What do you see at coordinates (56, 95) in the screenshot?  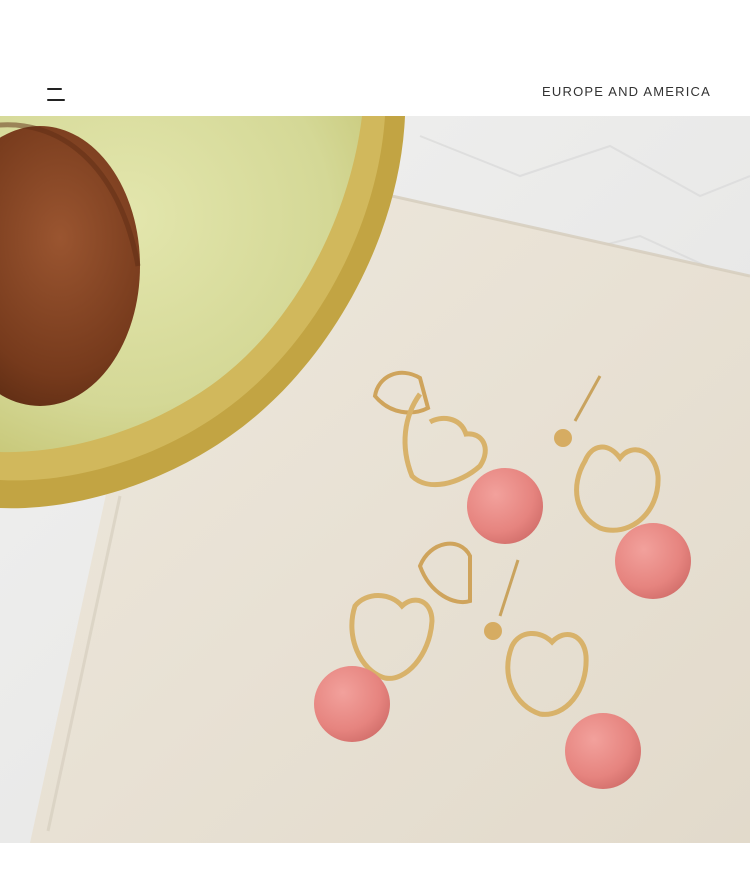 I see `menu-icon` at bounding box center [56, 95].